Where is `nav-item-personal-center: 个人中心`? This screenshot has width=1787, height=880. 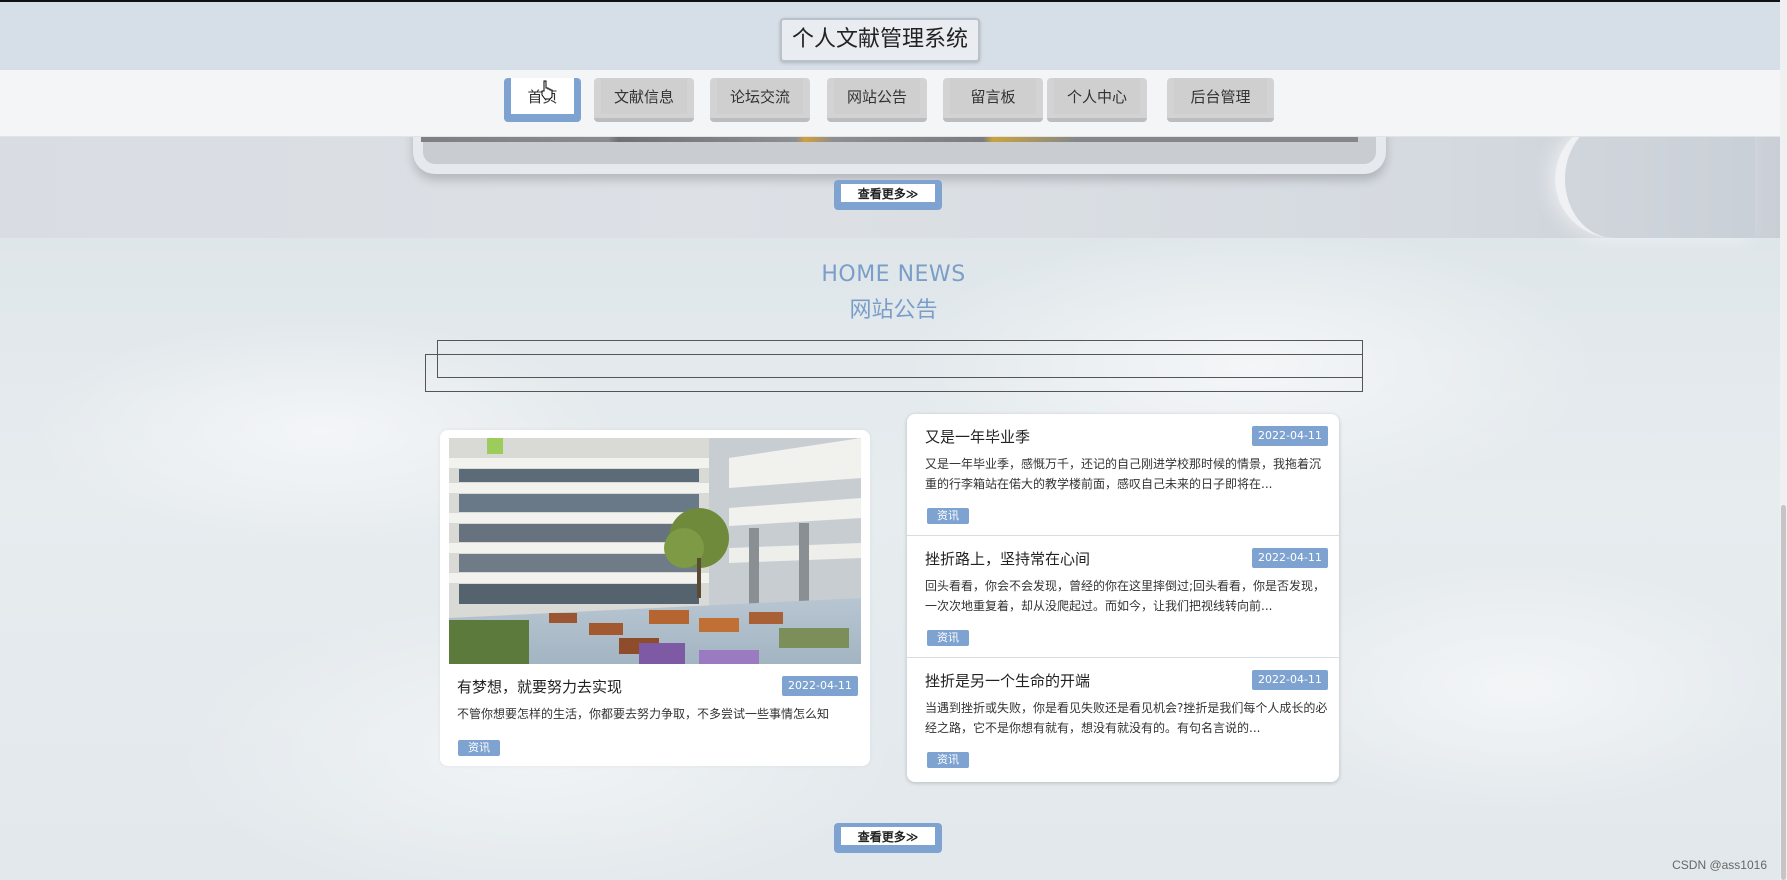 nav-item-personal-center: 个人中心 is located at coordinates (1097, 100).